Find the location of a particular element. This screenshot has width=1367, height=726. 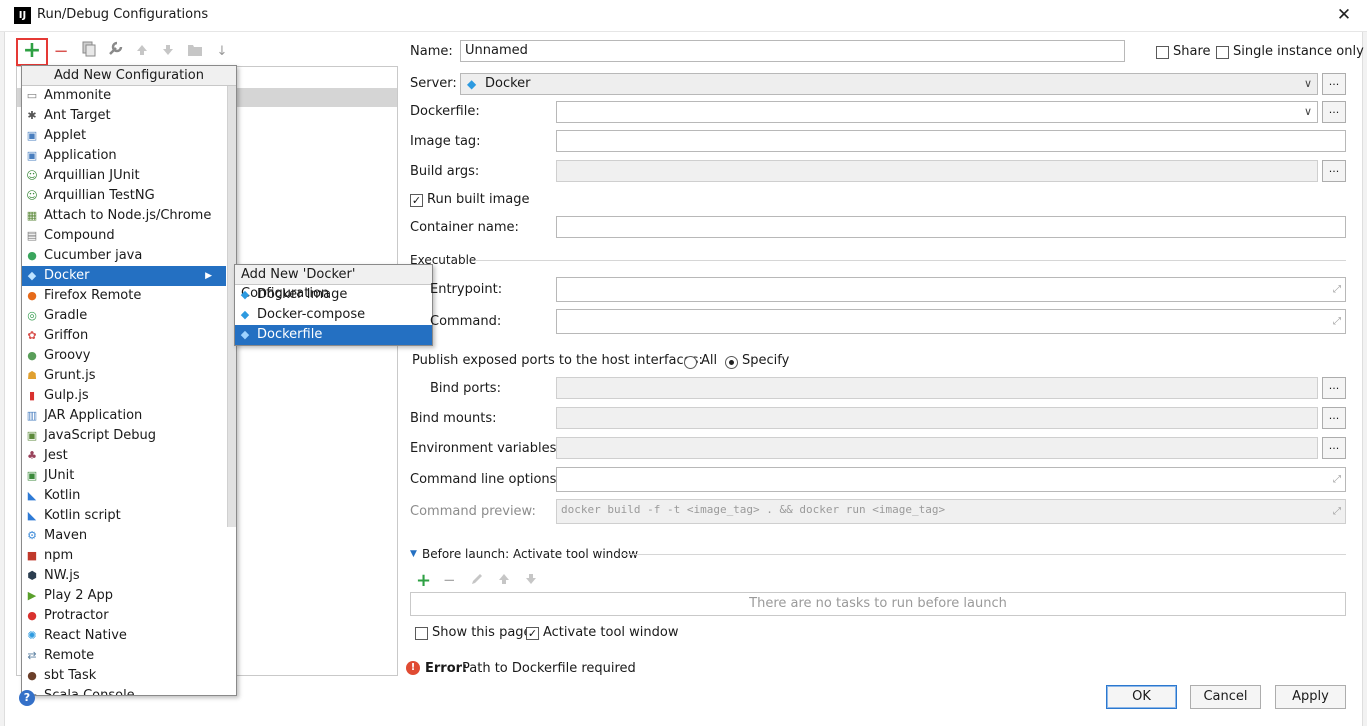

dockerfile-select: ∨ is located at coordinates (937, 112).